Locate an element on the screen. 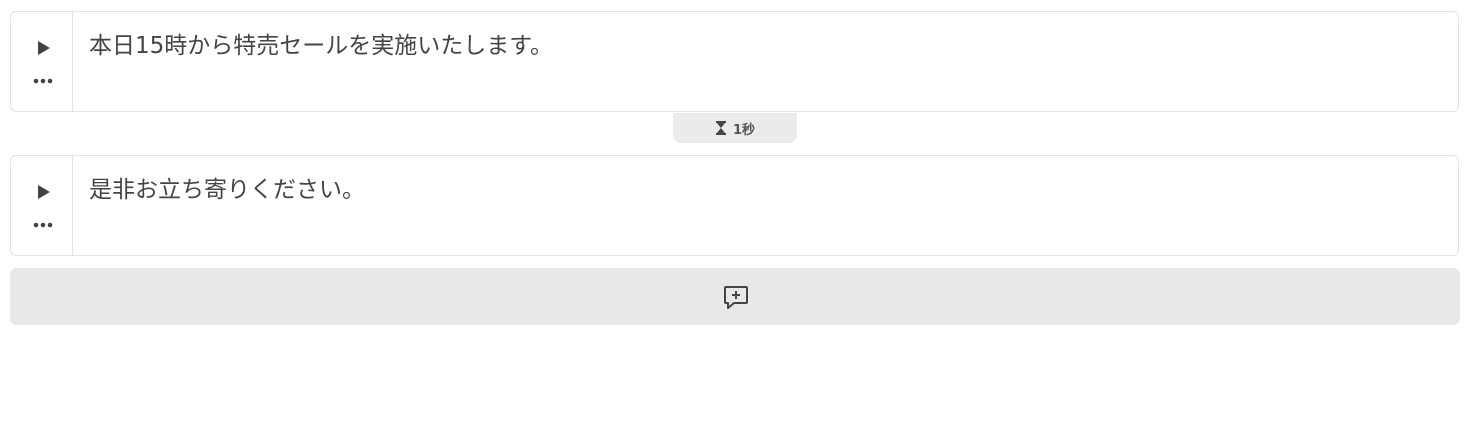  pause-duration-chip: 1秒 is located at coordinates (735, 128).